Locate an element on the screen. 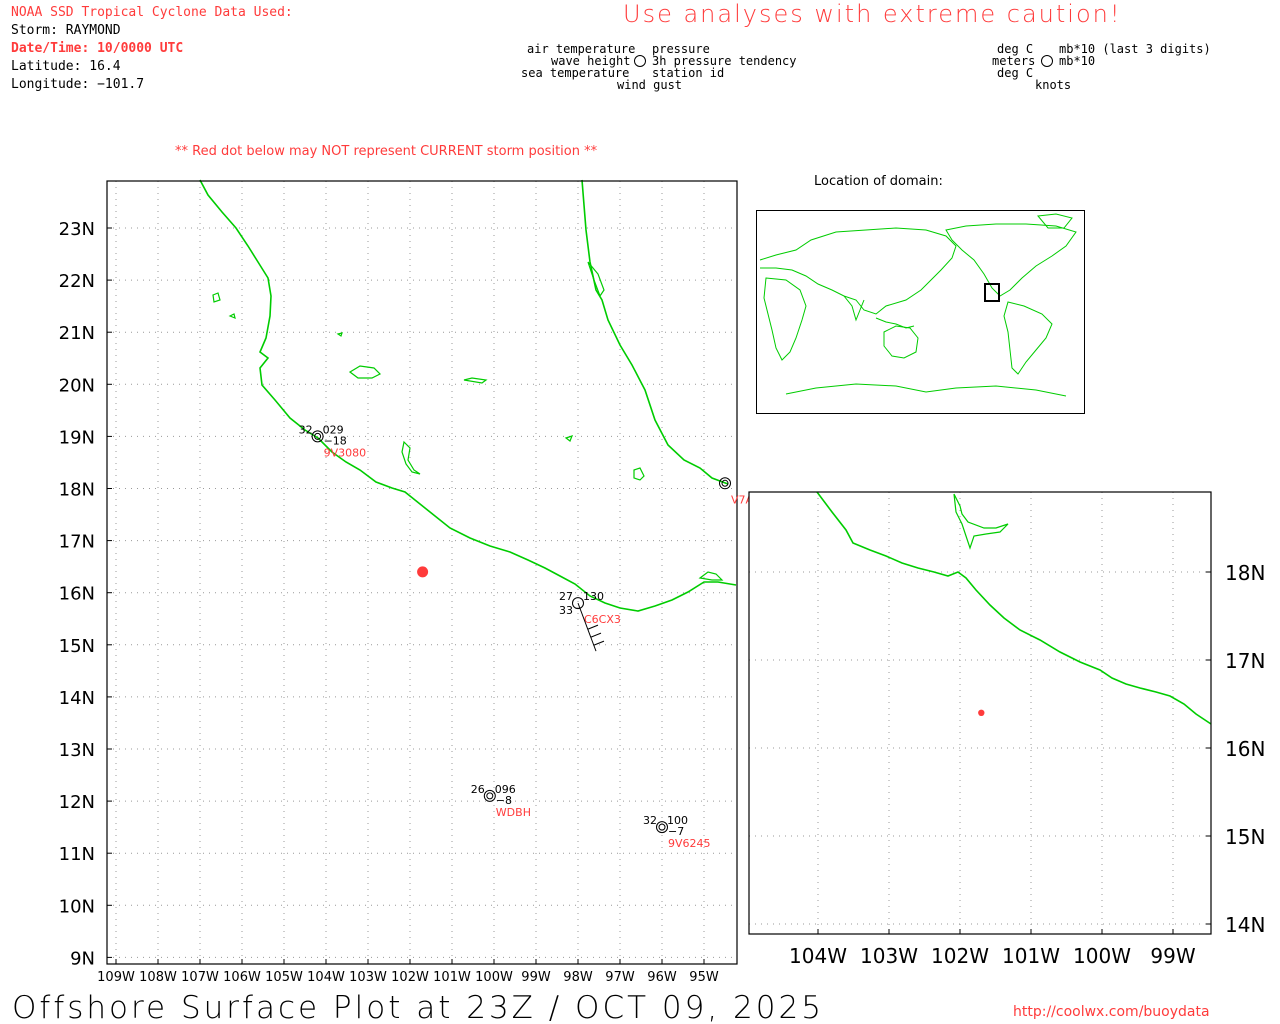 The width and height of the screenshot is (1280, 1024). zoom-lat-label: 18N is located at coordinates (1245, 573).